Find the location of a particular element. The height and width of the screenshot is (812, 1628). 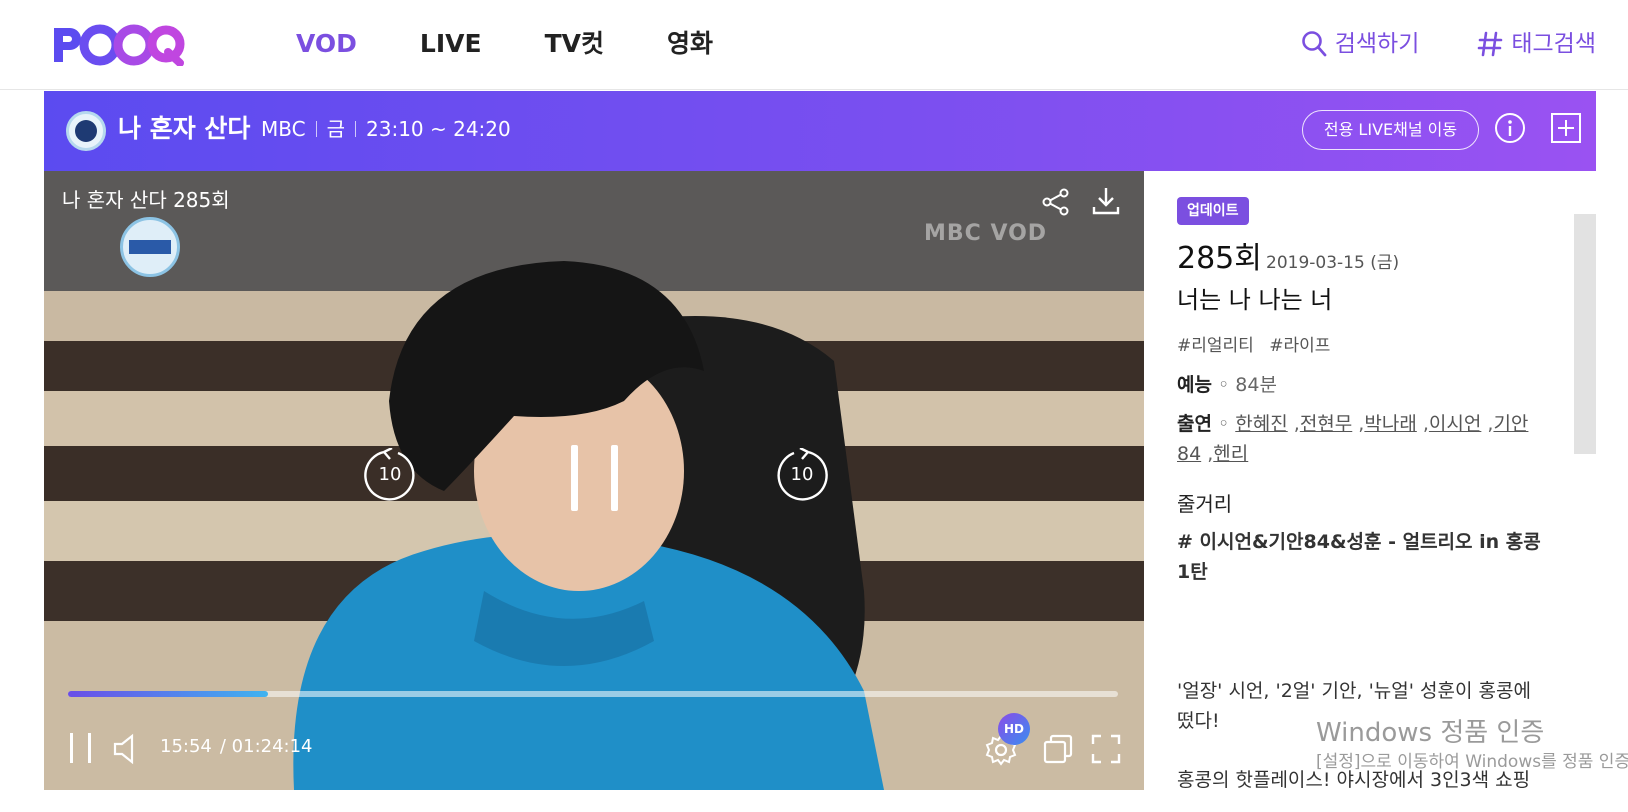

main-menu: VOD LIVE TV컷 영화 is located at coordinates (536, 44).